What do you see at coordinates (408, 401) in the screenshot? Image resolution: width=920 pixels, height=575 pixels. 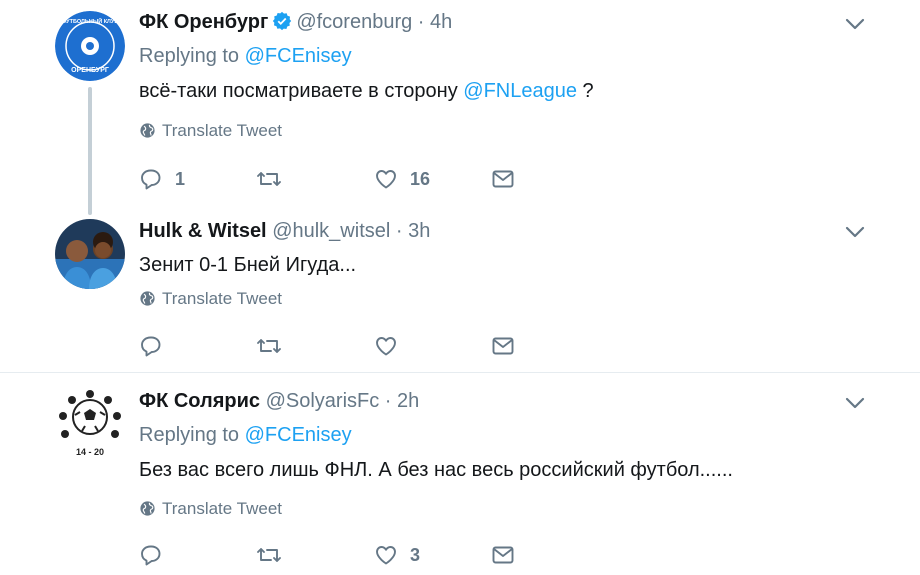 I see `timestamp: 2h` at bounding box center [408, 401].